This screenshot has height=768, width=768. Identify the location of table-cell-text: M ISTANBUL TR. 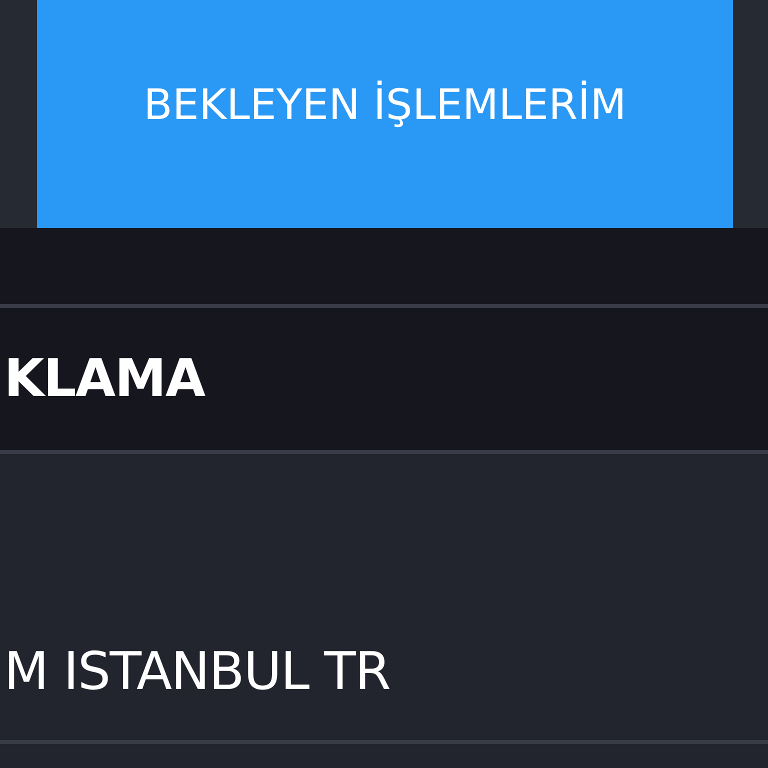
(196, 672).